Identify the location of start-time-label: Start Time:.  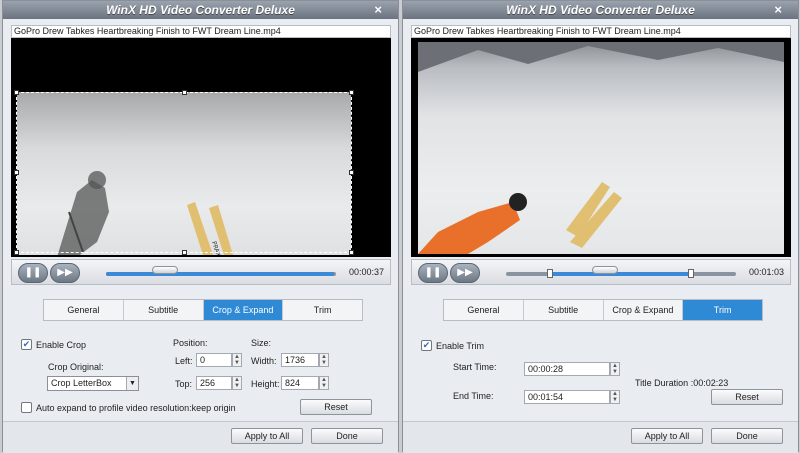
(475, 367).